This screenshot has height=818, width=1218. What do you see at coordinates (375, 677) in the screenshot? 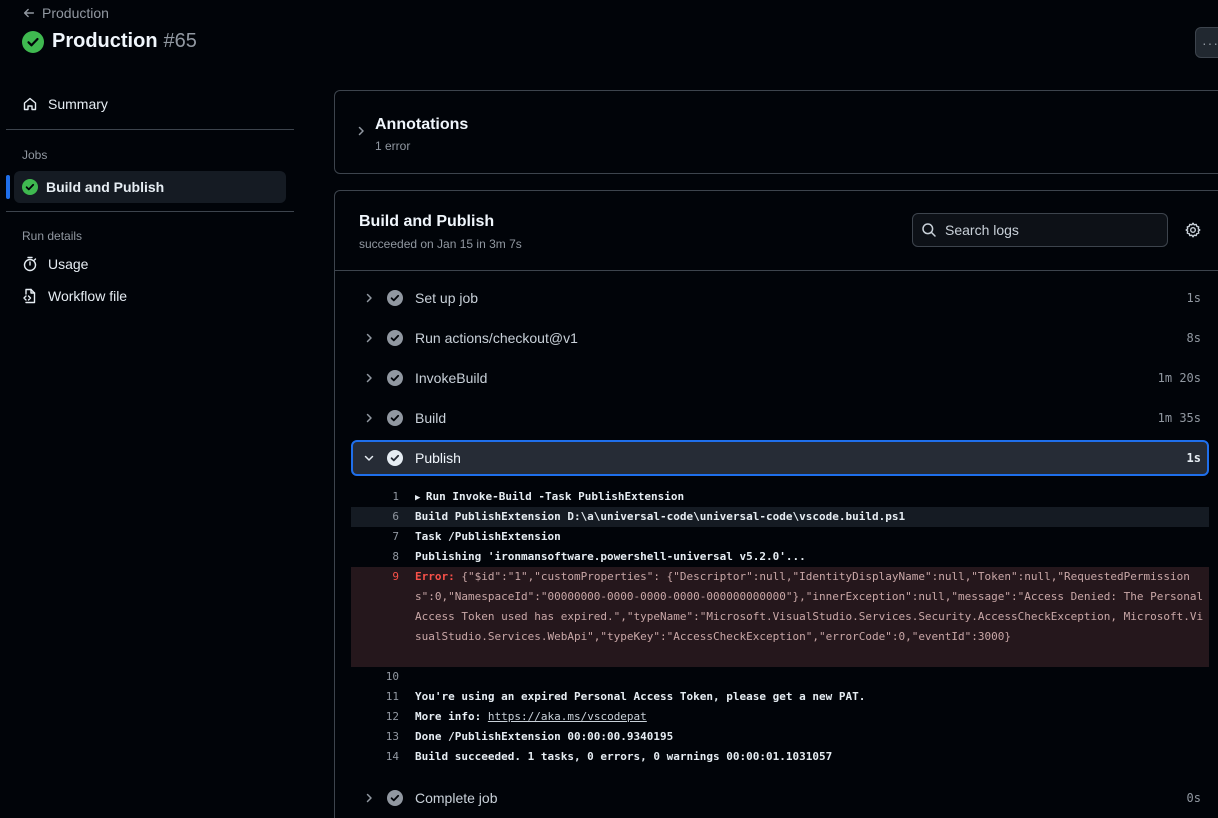
I see `log-line-number: 10` at bounding box center [375, 677].